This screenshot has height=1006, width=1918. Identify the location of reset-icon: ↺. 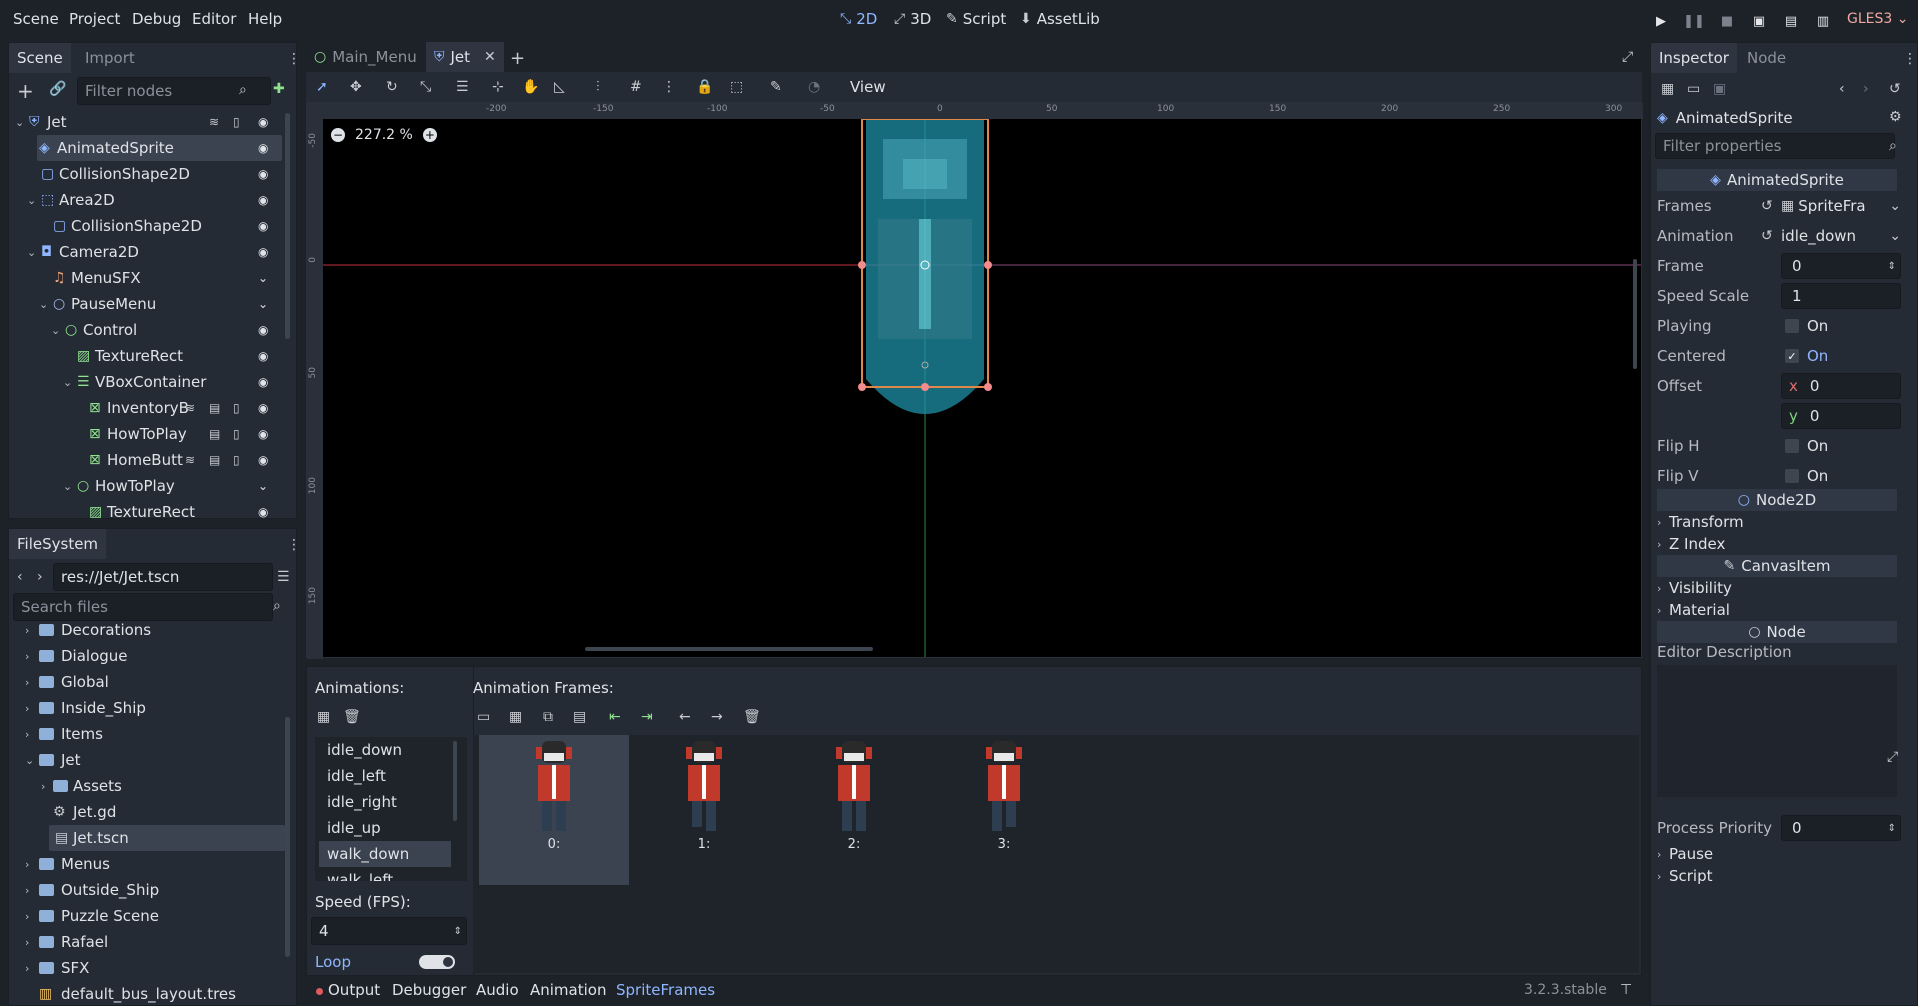
(1767, 236).